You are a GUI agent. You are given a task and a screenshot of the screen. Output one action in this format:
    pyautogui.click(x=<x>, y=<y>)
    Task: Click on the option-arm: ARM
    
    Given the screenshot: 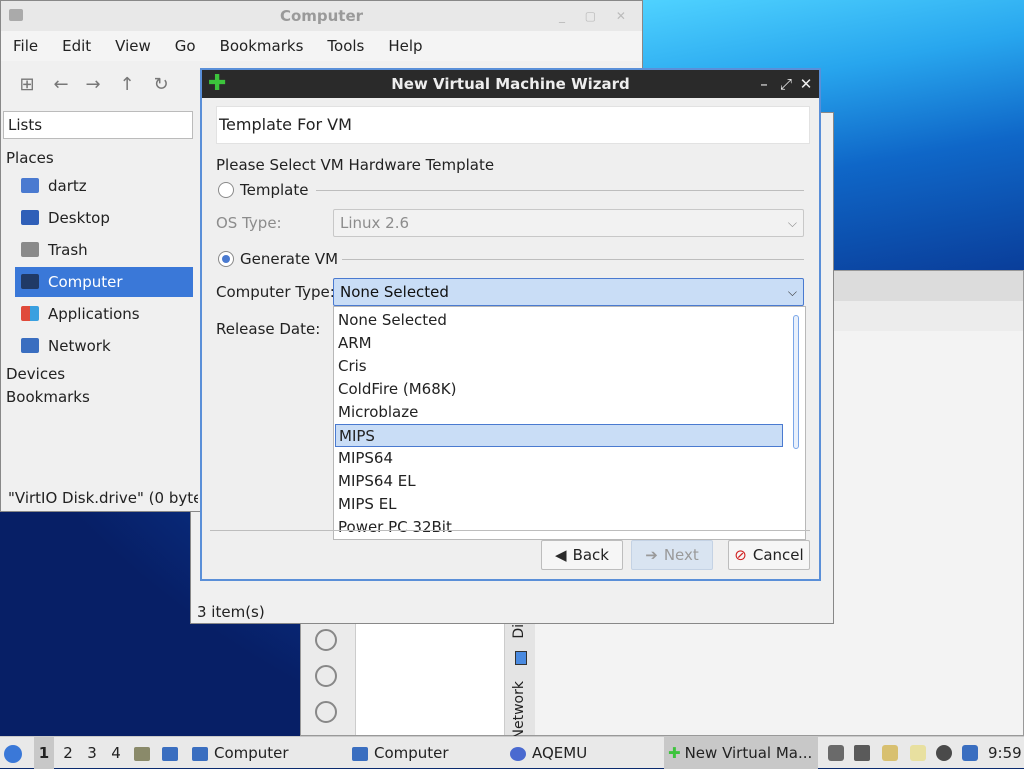 What is the action you would take?
    pyautogui.click(x=559, y=343)
    